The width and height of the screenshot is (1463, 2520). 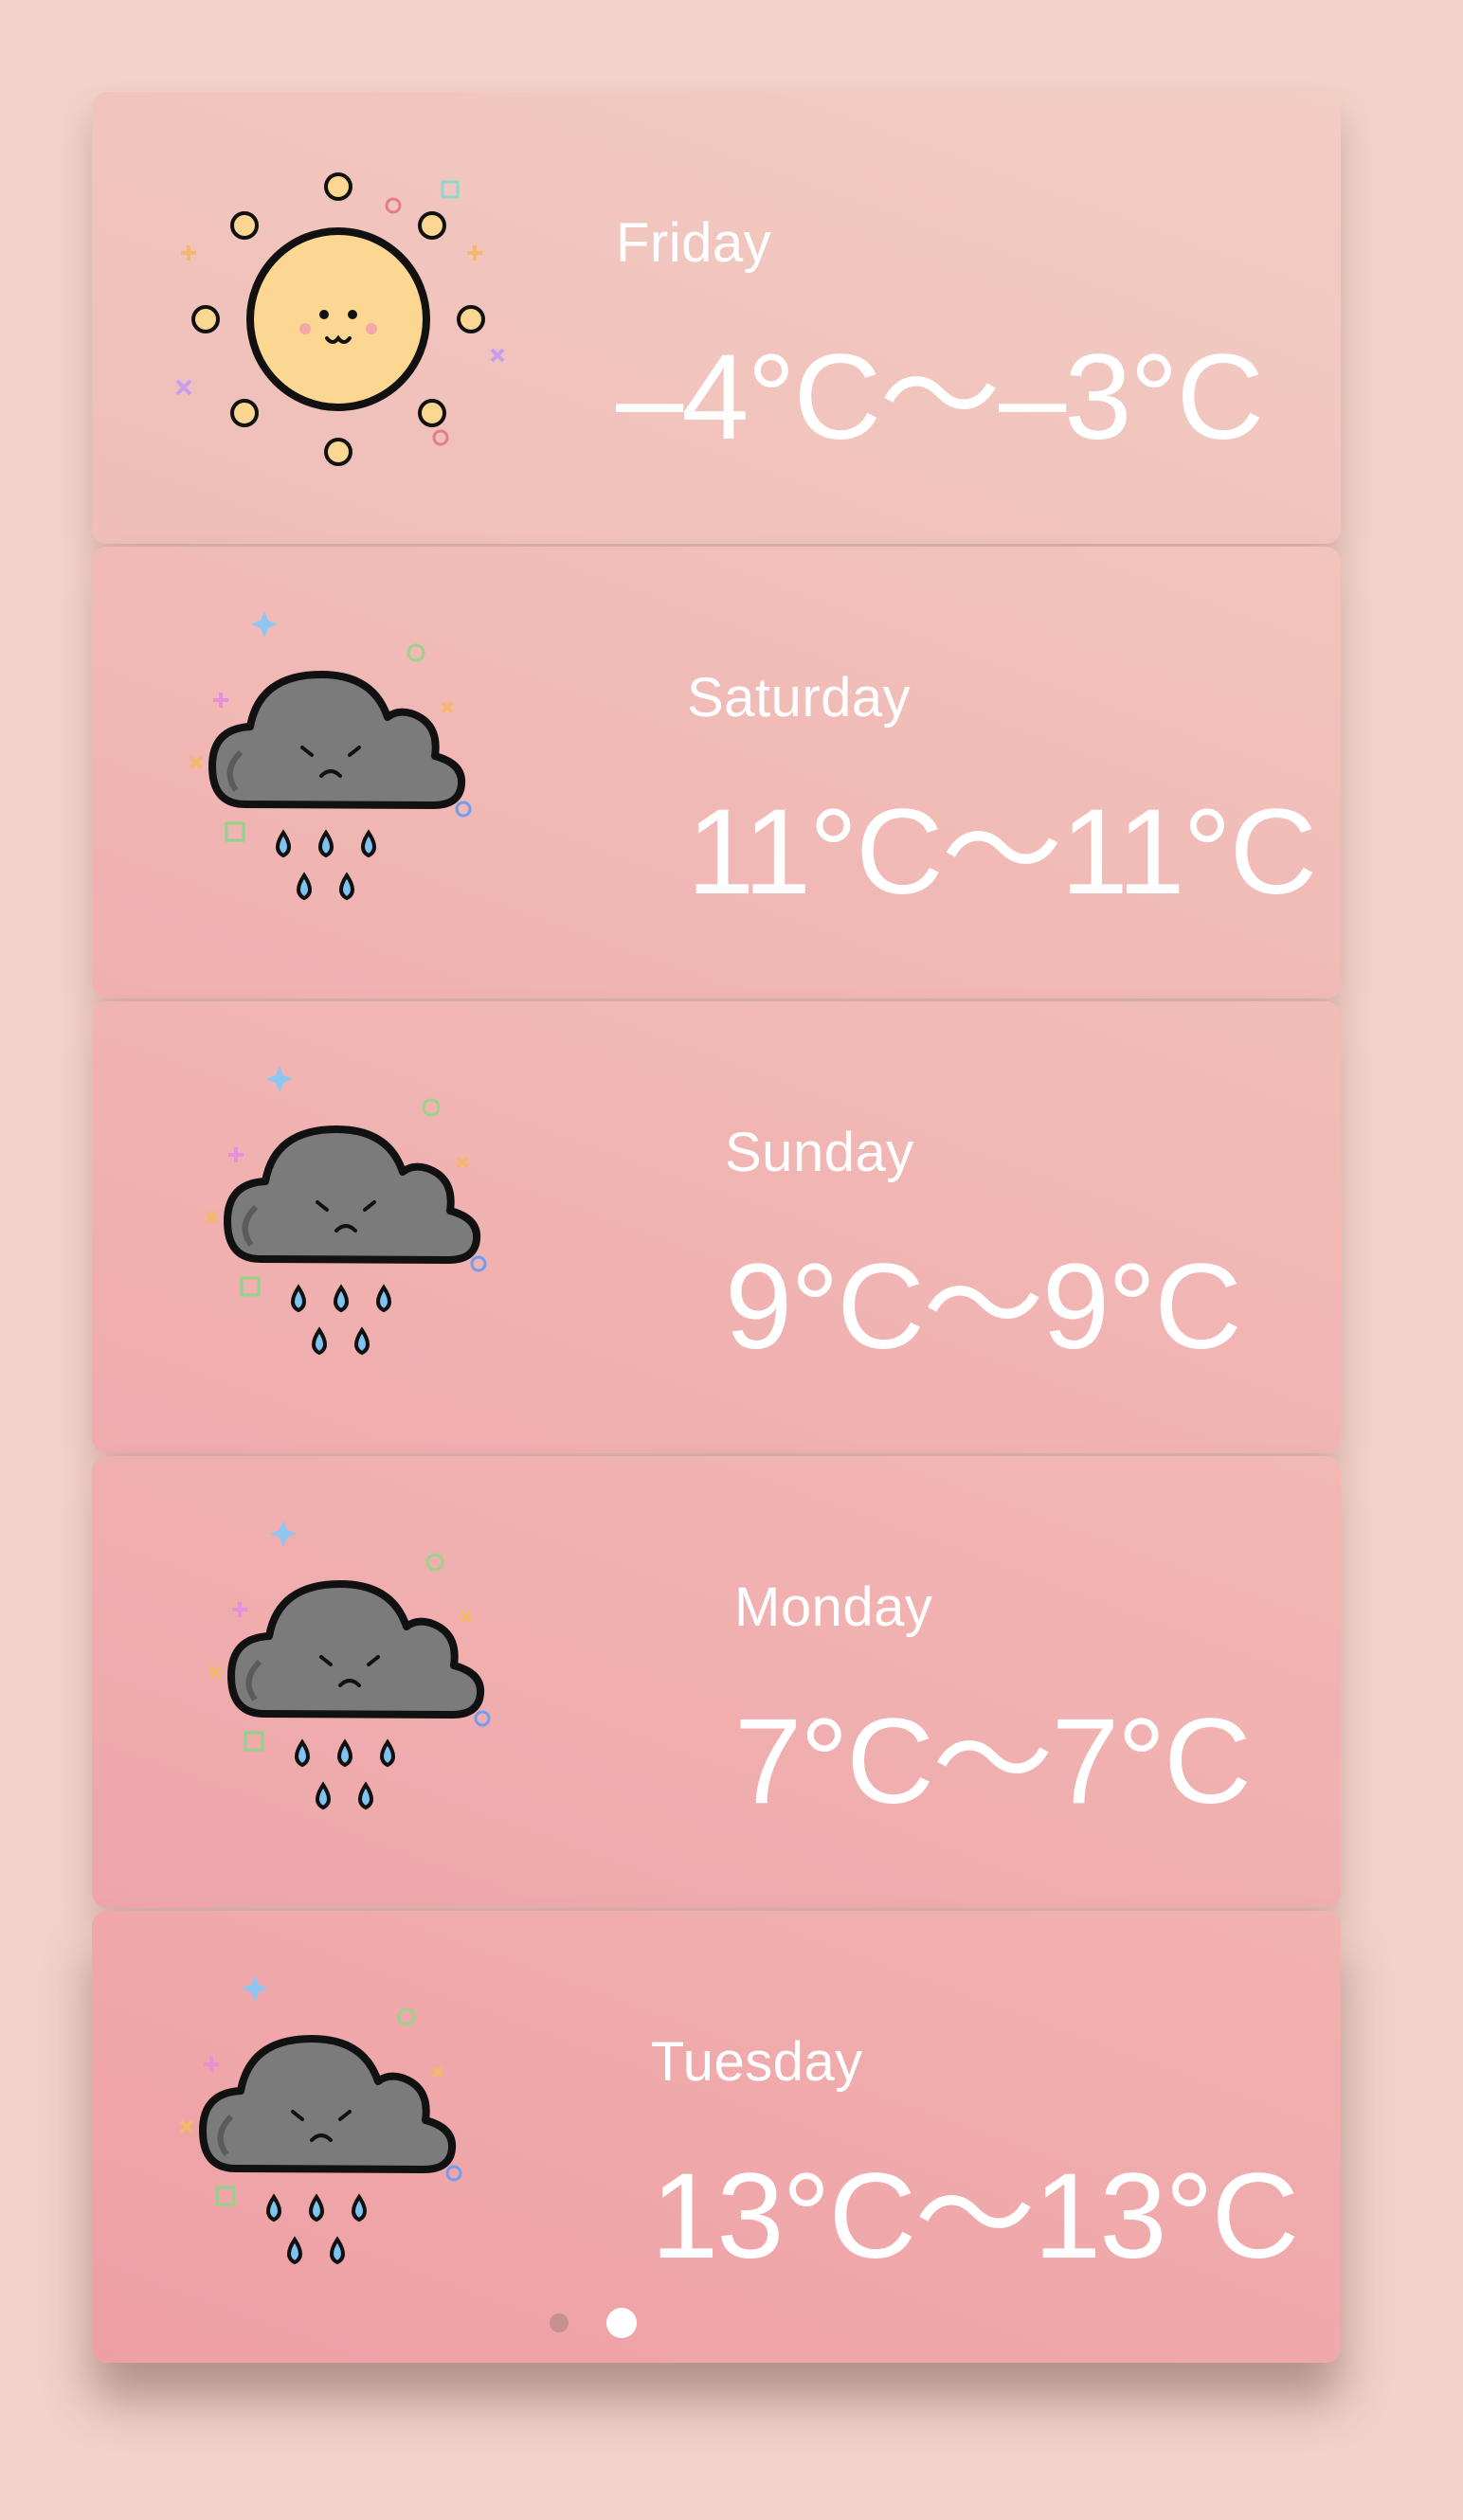 What do you see at coordinates (694, 243) in the screenshot?
I see `day-label: Friday` at bounding box center [694, 243].